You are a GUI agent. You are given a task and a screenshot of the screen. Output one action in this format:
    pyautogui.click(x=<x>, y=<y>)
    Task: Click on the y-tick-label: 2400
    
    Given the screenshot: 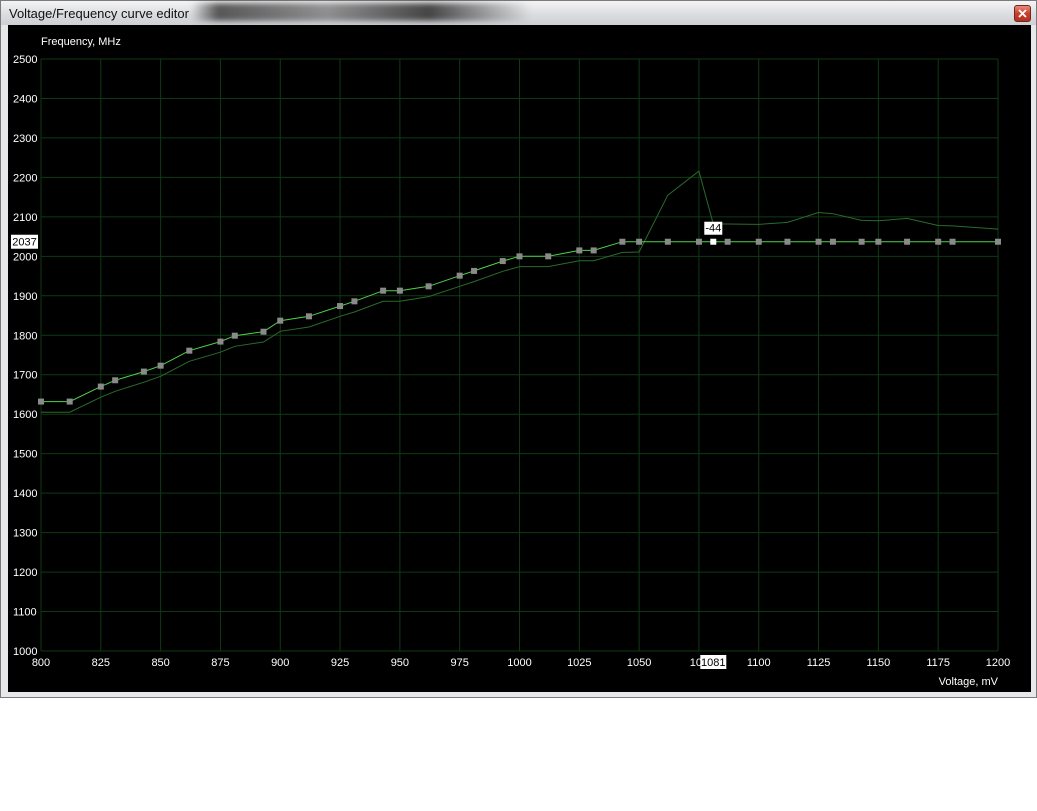 What is the action you would take?
    pyautogui.click(x=25, y=99)
    